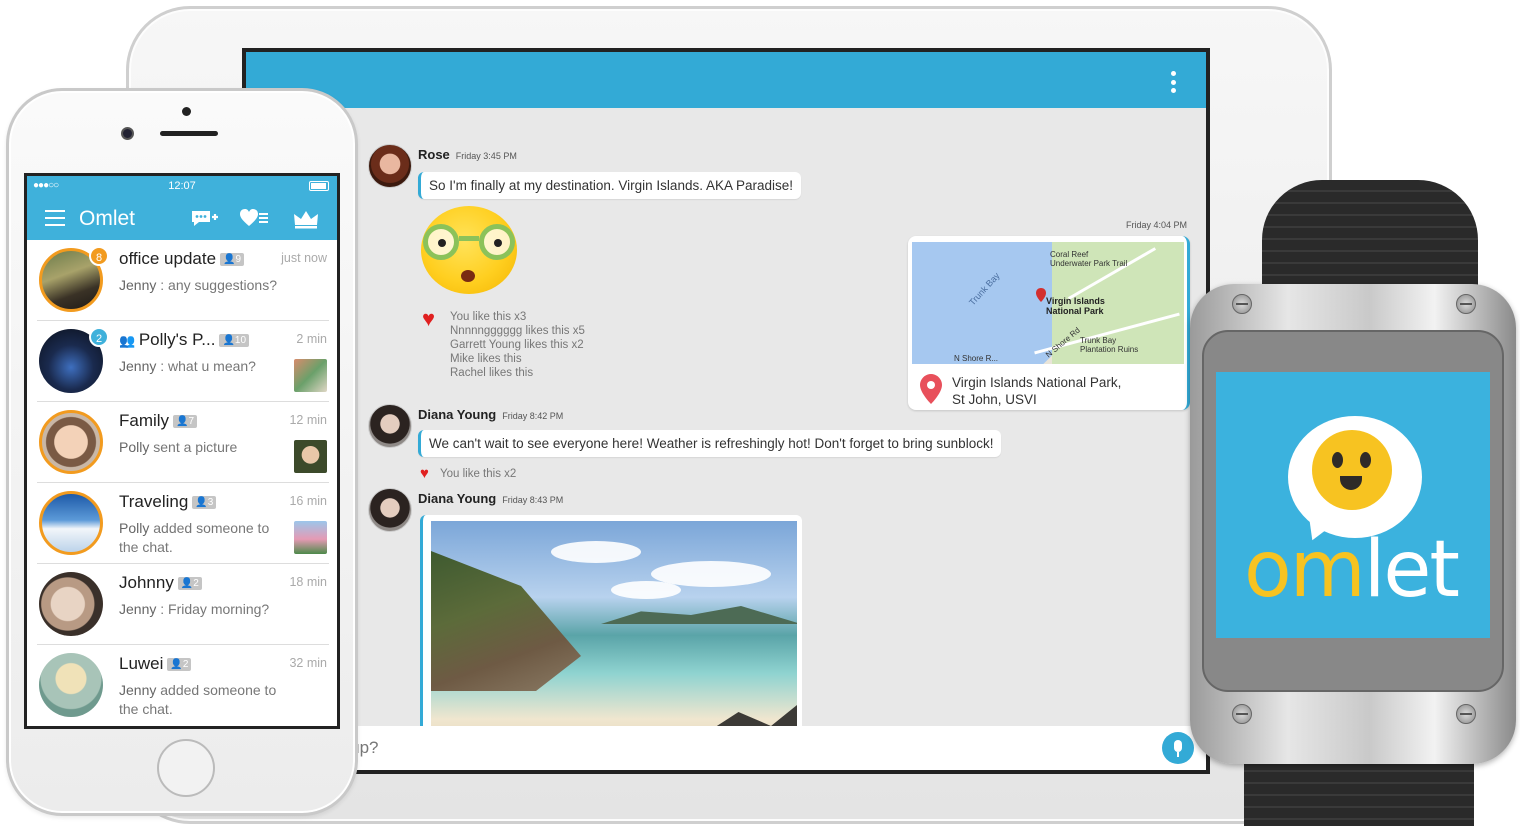  I want to click on chat-preview: Jenny : what u mean?, so click(204, 366).